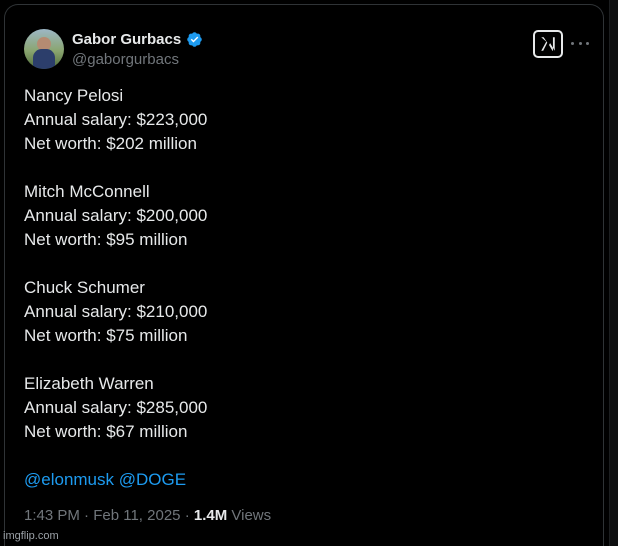 This screenshot has width=618, height=546. What do you see at coordinates (106, 431) in the screenshot?
I see `net-worth: Net worth: $67 million` at bounding box center [106, 431].